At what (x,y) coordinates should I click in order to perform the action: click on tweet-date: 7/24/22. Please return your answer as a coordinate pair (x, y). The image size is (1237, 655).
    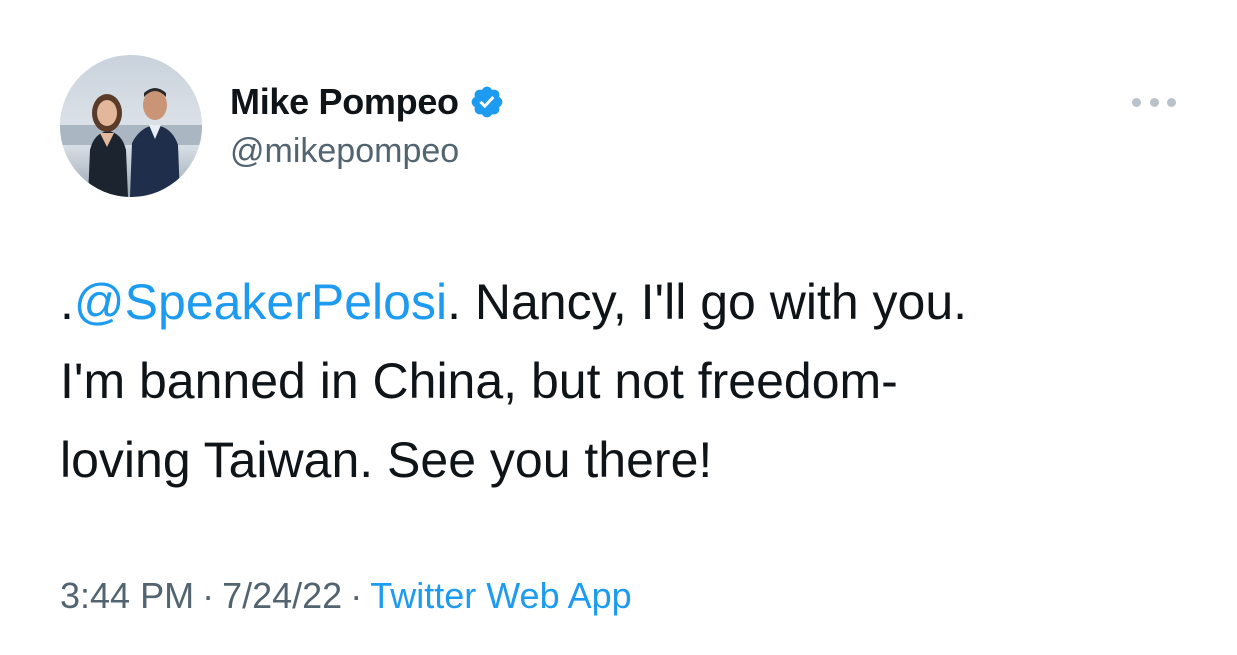
    Looking at the image, I should click on (282, 595).